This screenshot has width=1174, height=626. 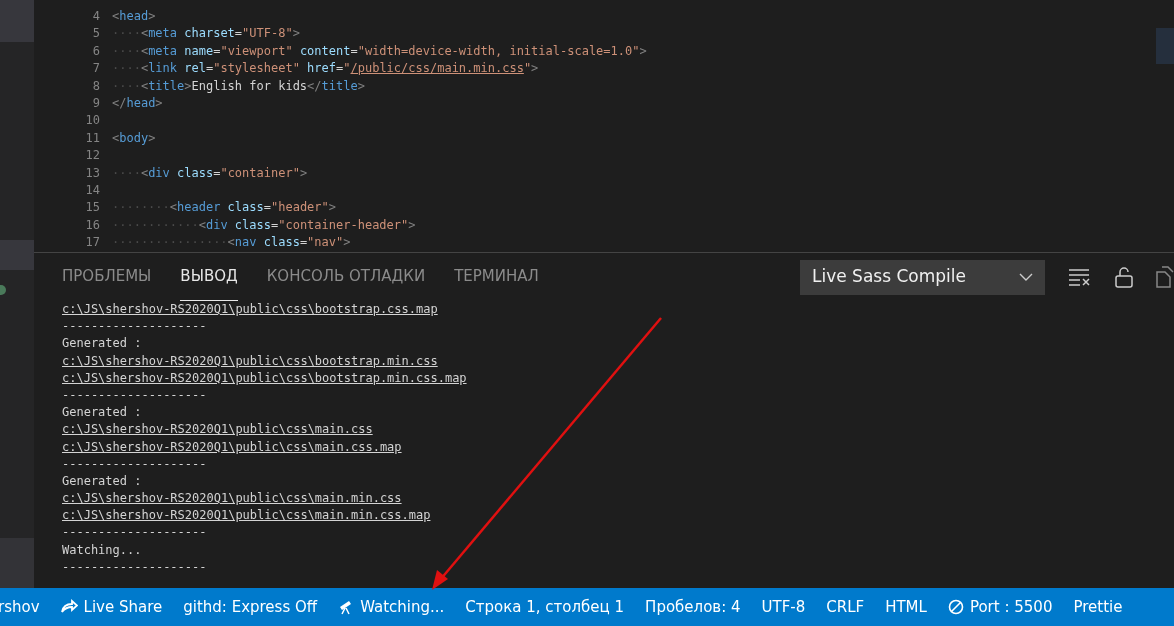 I want to click on file-path-link: c:\JS\shershov-RS2020Q1\public\css\main.min.css.map, so click(x=246, y=515).